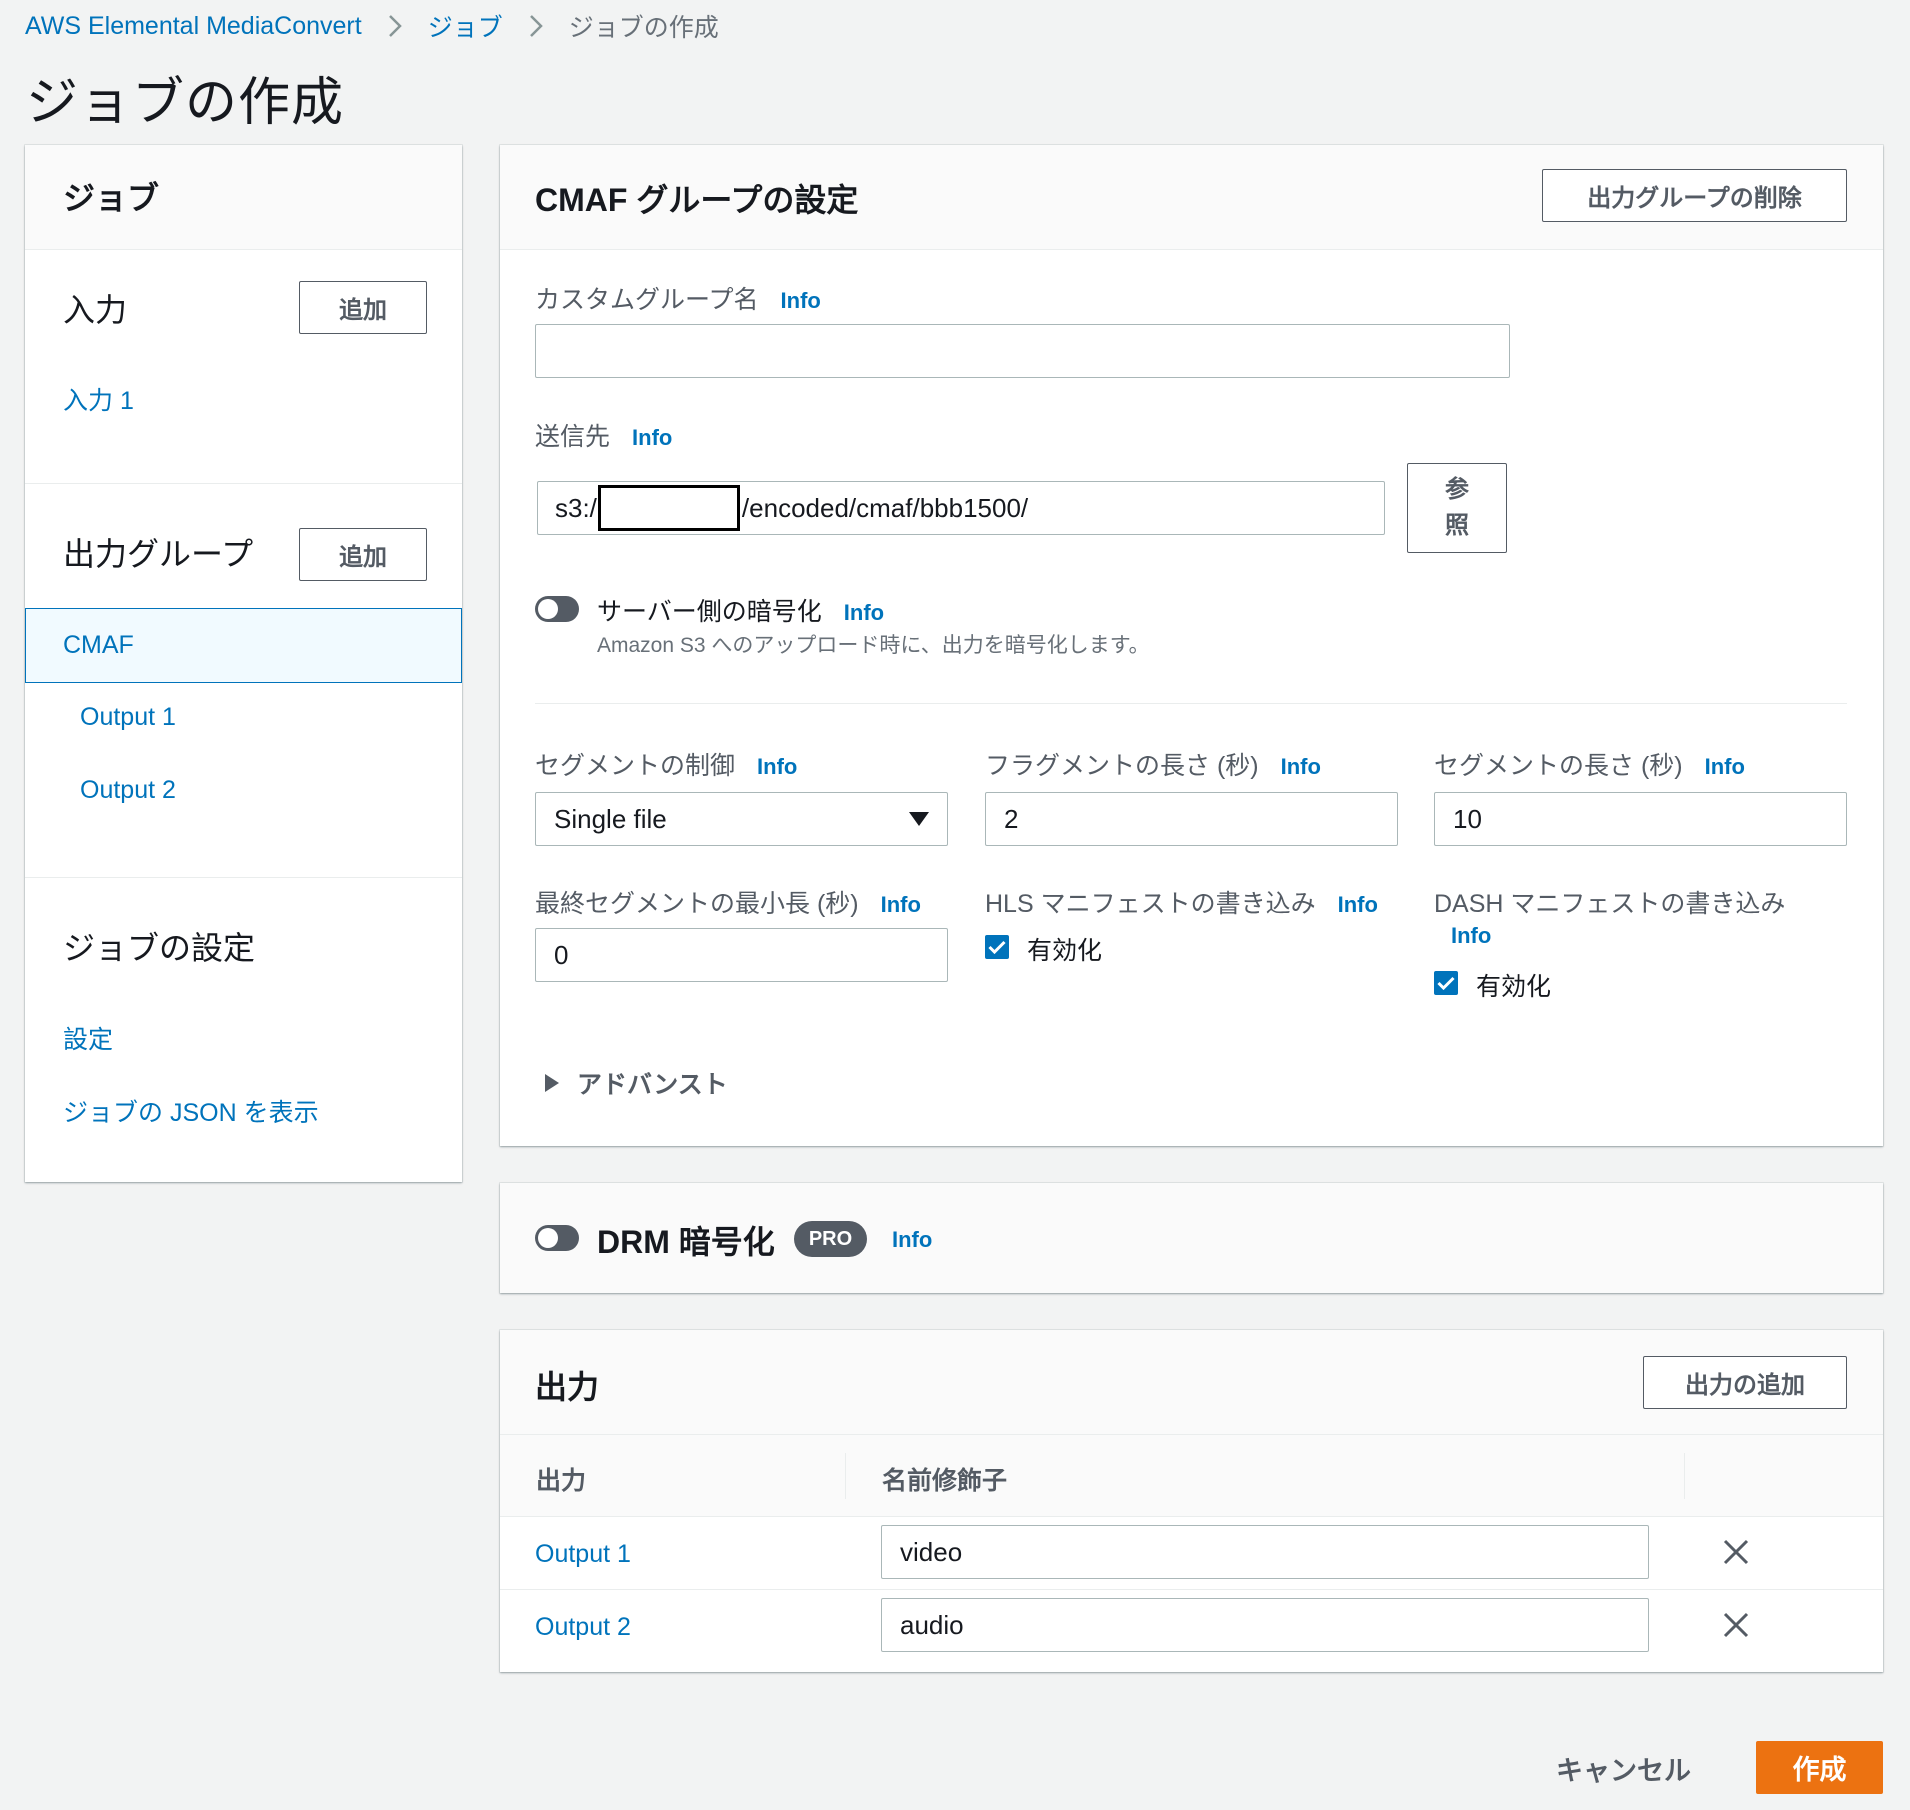 This screenshot has height=1810, width=1910. Describe the element at coordinates (1265, 1625) in the screenshot. I see `name-modifier-input: audio` at that location.